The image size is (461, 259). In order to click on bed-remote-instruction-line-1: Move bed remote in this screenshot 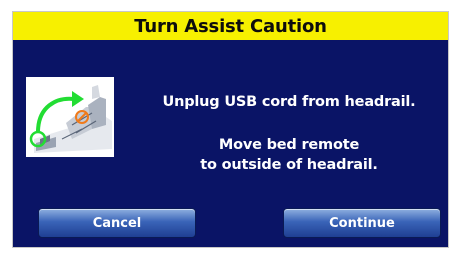, I will do `click(289, 145)`.